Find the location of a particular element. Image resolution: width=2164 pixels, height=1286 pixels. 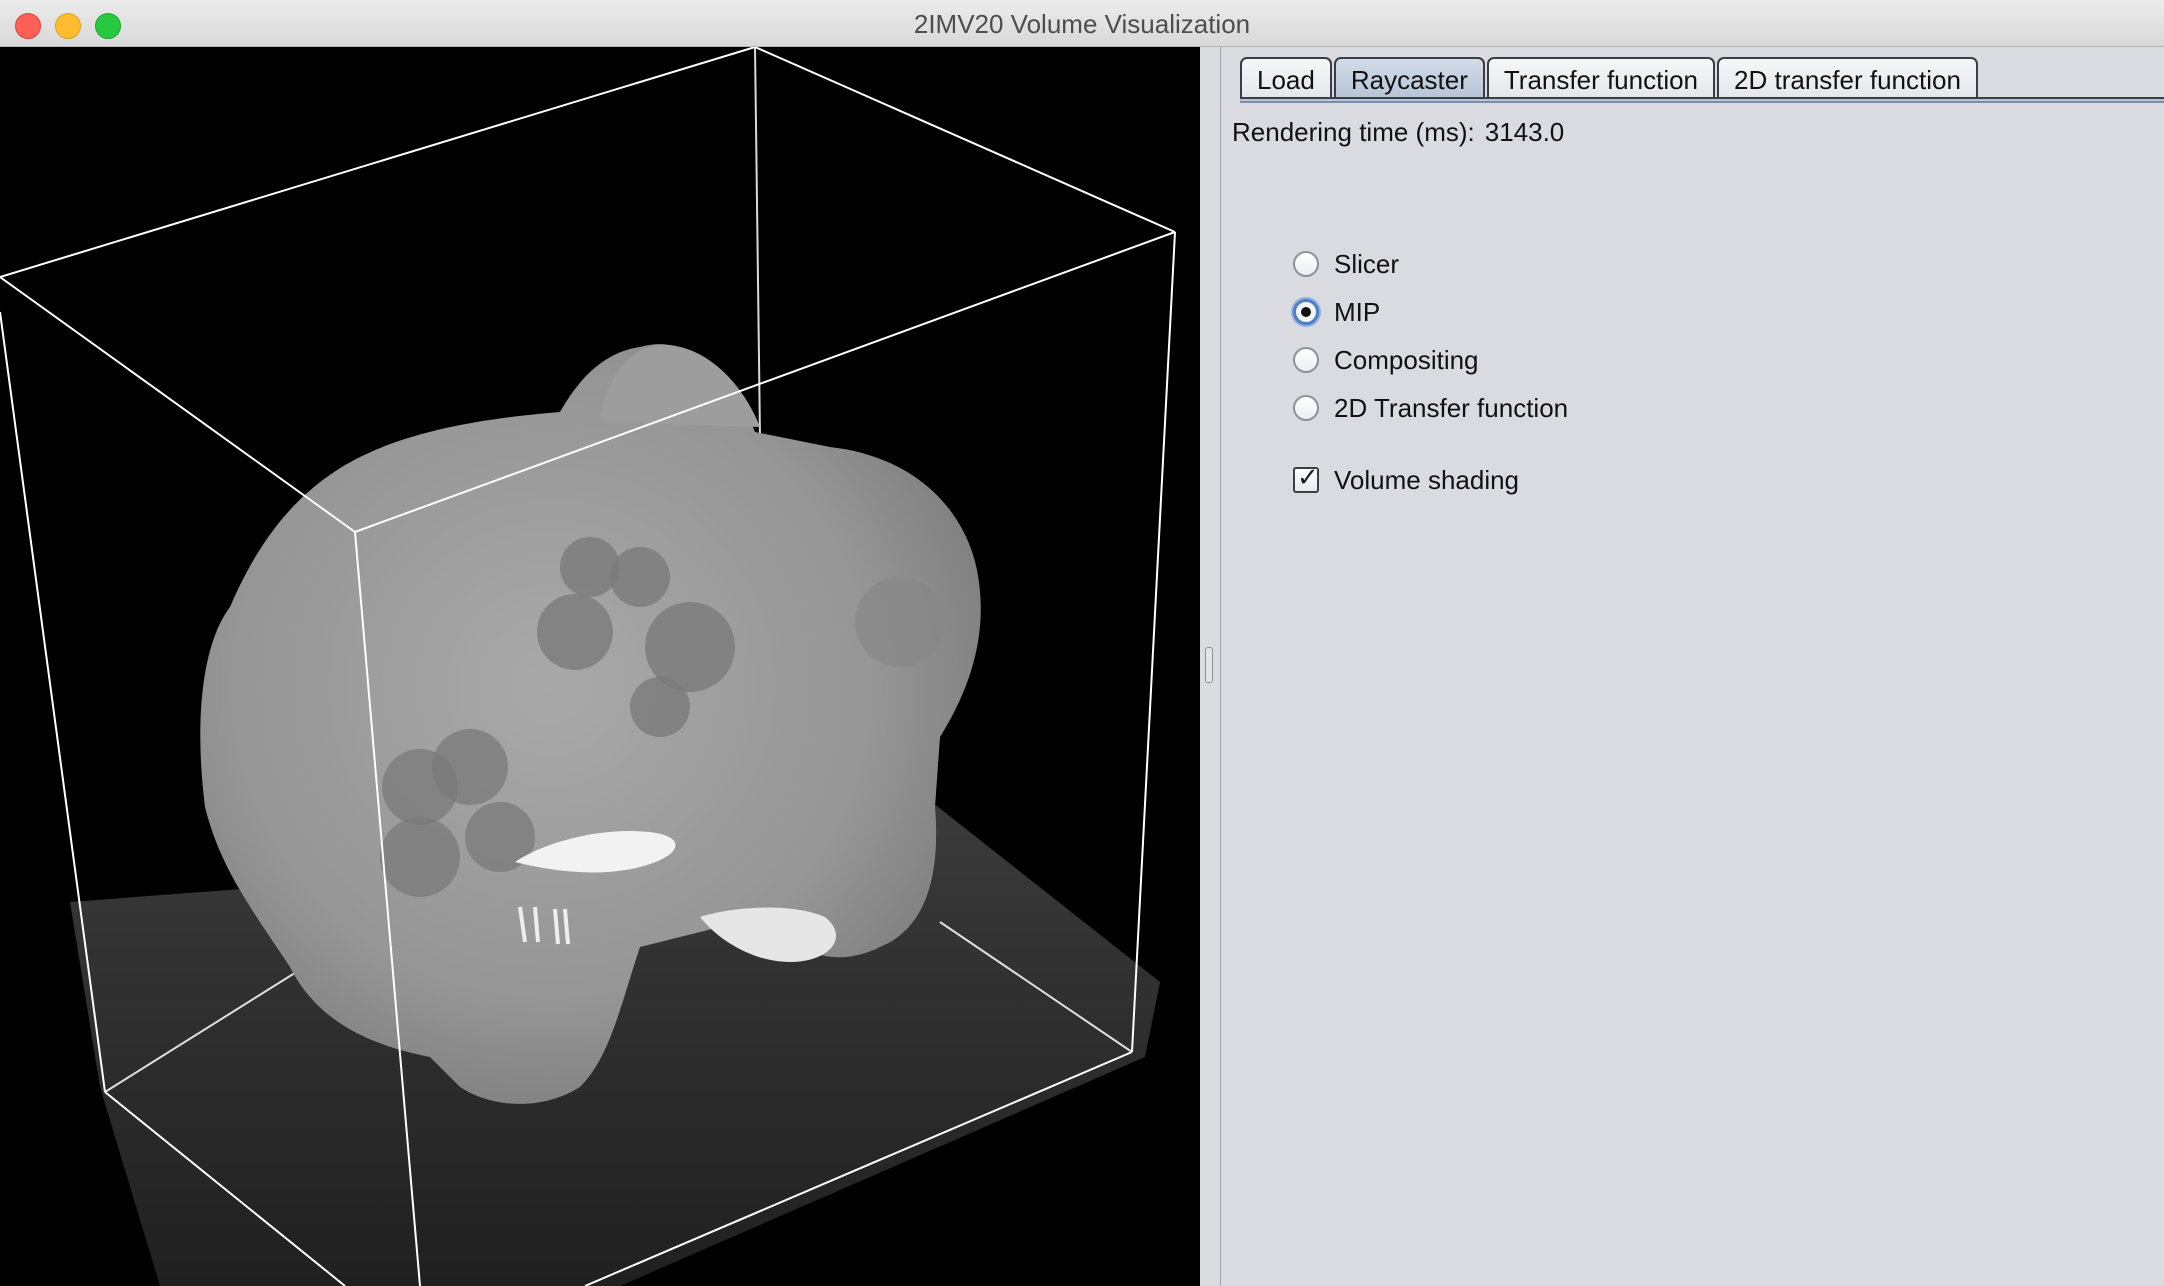

tab-raycaster: Raycaster is located at coordinates (1409, 78).